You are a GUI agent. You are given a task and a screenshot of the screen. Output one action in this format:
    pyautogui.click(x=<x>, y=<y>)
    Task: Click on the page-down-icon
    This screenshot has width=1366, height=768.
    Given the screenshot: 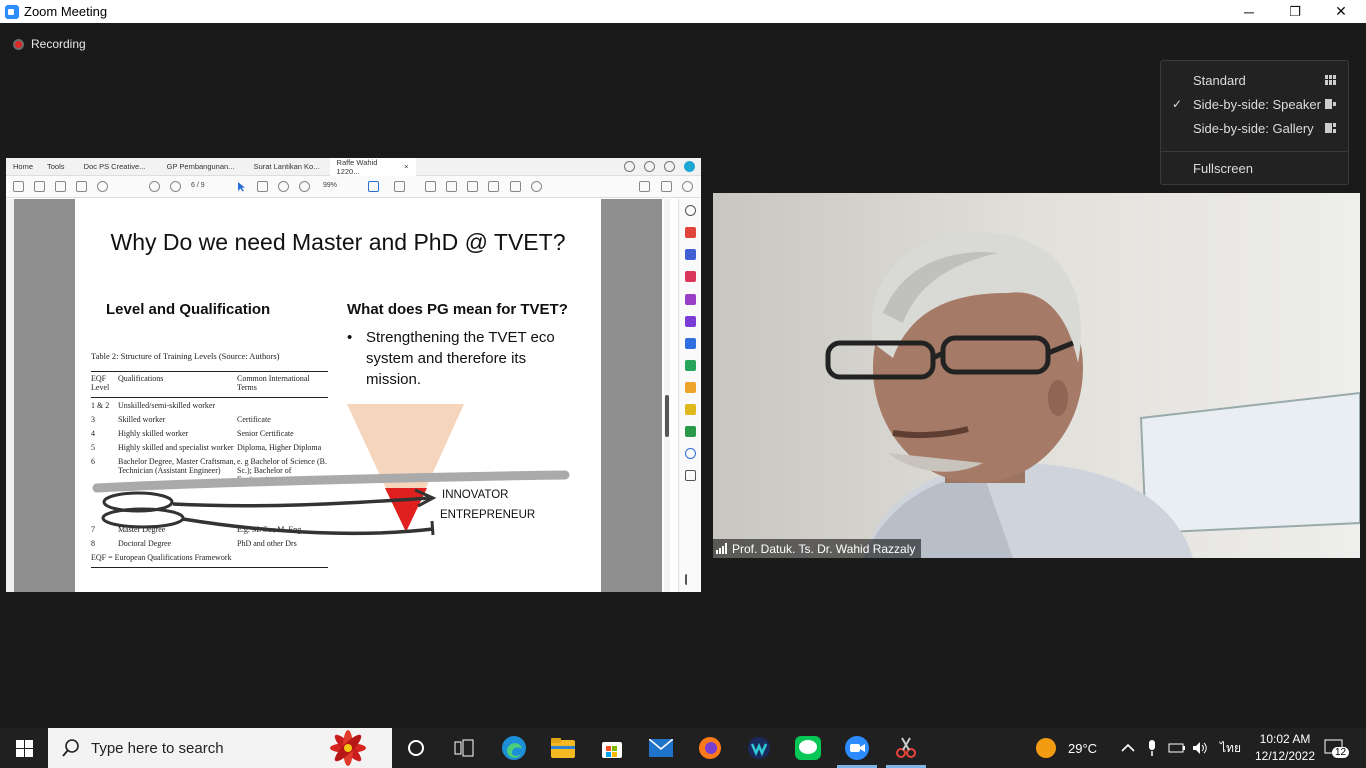 What is the action you would take?
    pyautogui.click(x=175, y=186)
    